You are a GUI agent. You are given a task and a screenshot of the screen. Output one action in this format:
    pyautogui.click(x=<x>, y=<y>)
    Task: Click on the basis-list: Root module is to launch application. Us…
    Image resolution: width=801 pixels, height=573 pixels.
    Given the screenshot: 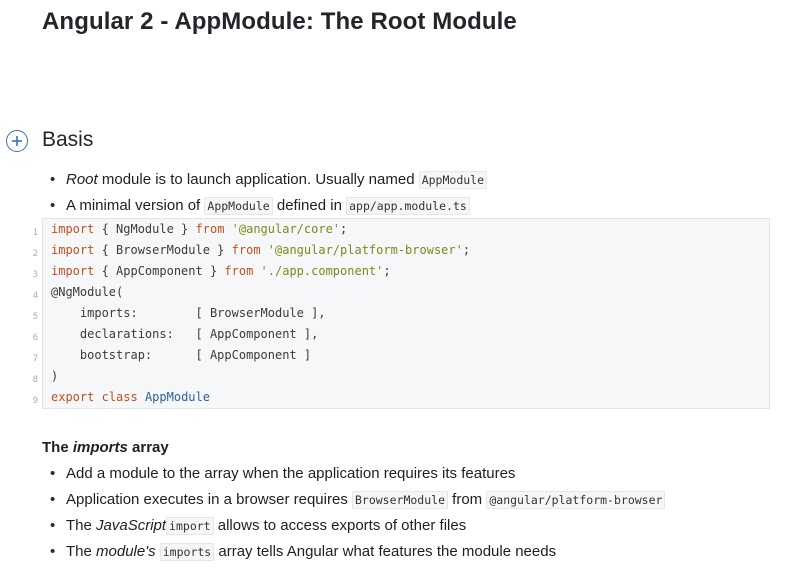 What is the action you would take?
    pyautogui.click(x=269, y=193)
    